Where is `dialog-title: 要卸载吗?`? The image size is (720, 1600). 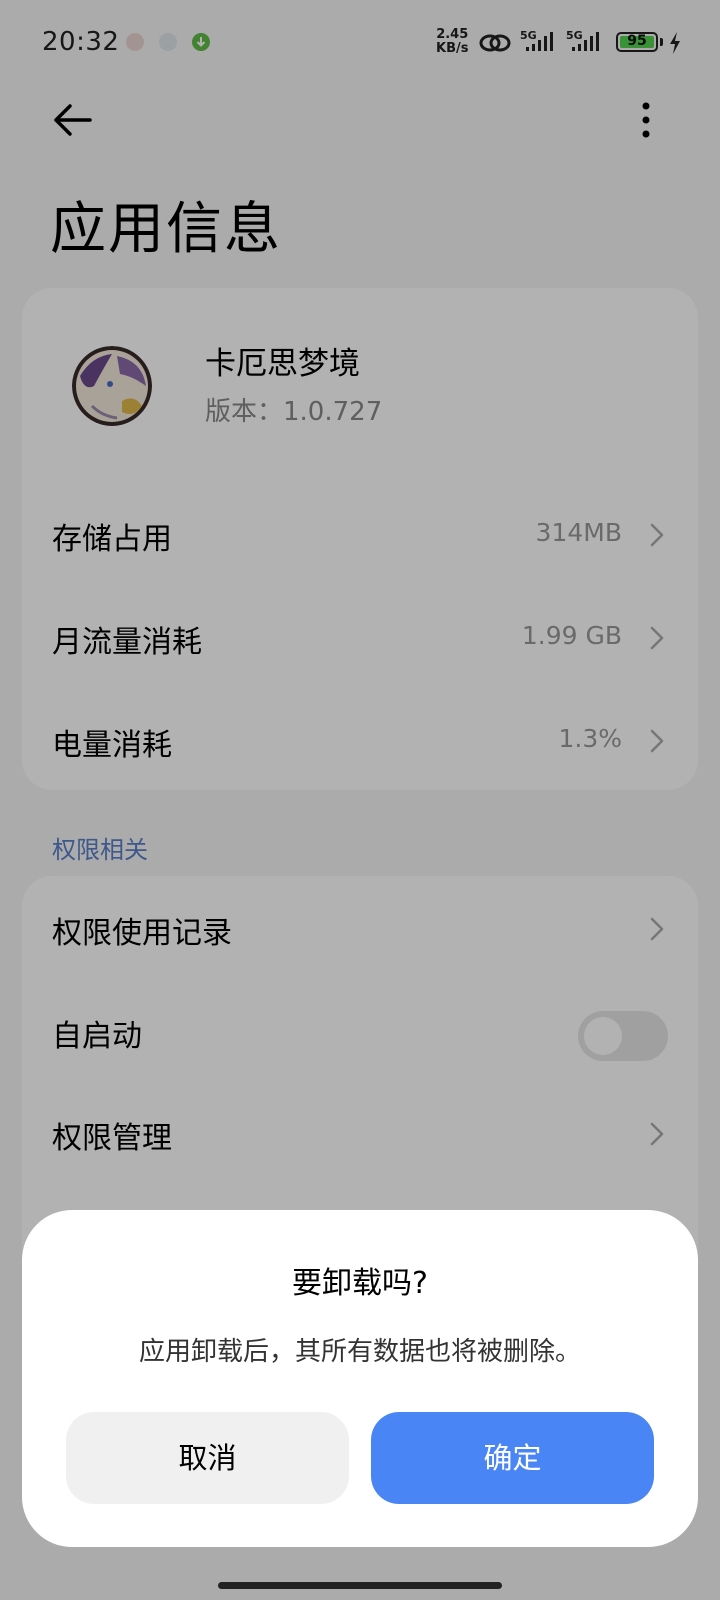 dialog-title: 要卸载吗? is located at coordinates (360, 1283).